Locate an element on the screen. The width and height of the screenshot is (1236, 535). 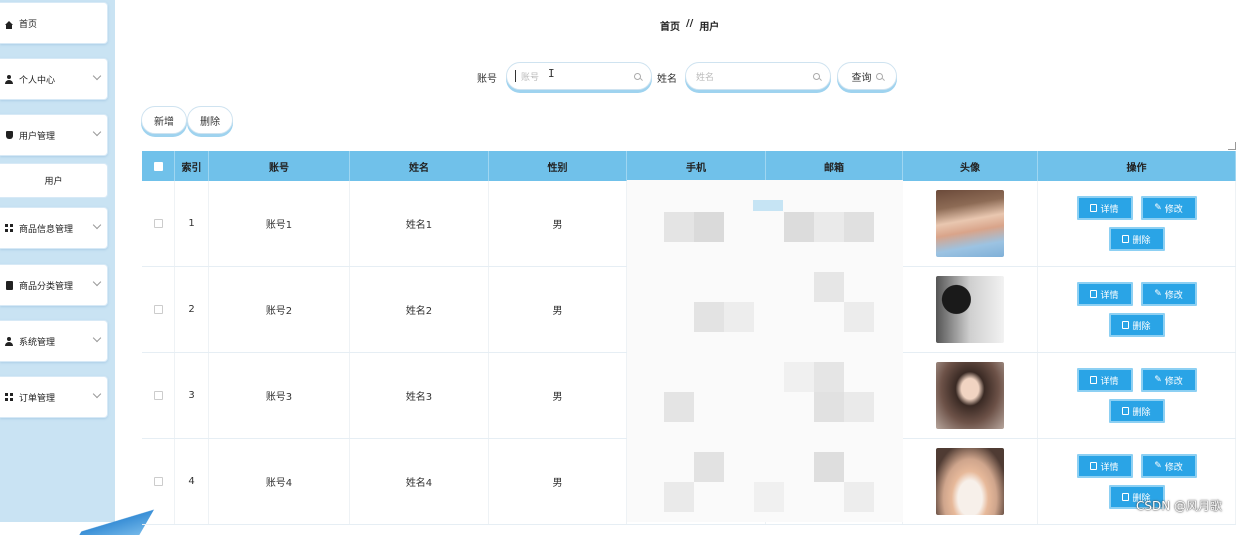
account-search-placeholder: 账号 is located at coordinates (530, 76).